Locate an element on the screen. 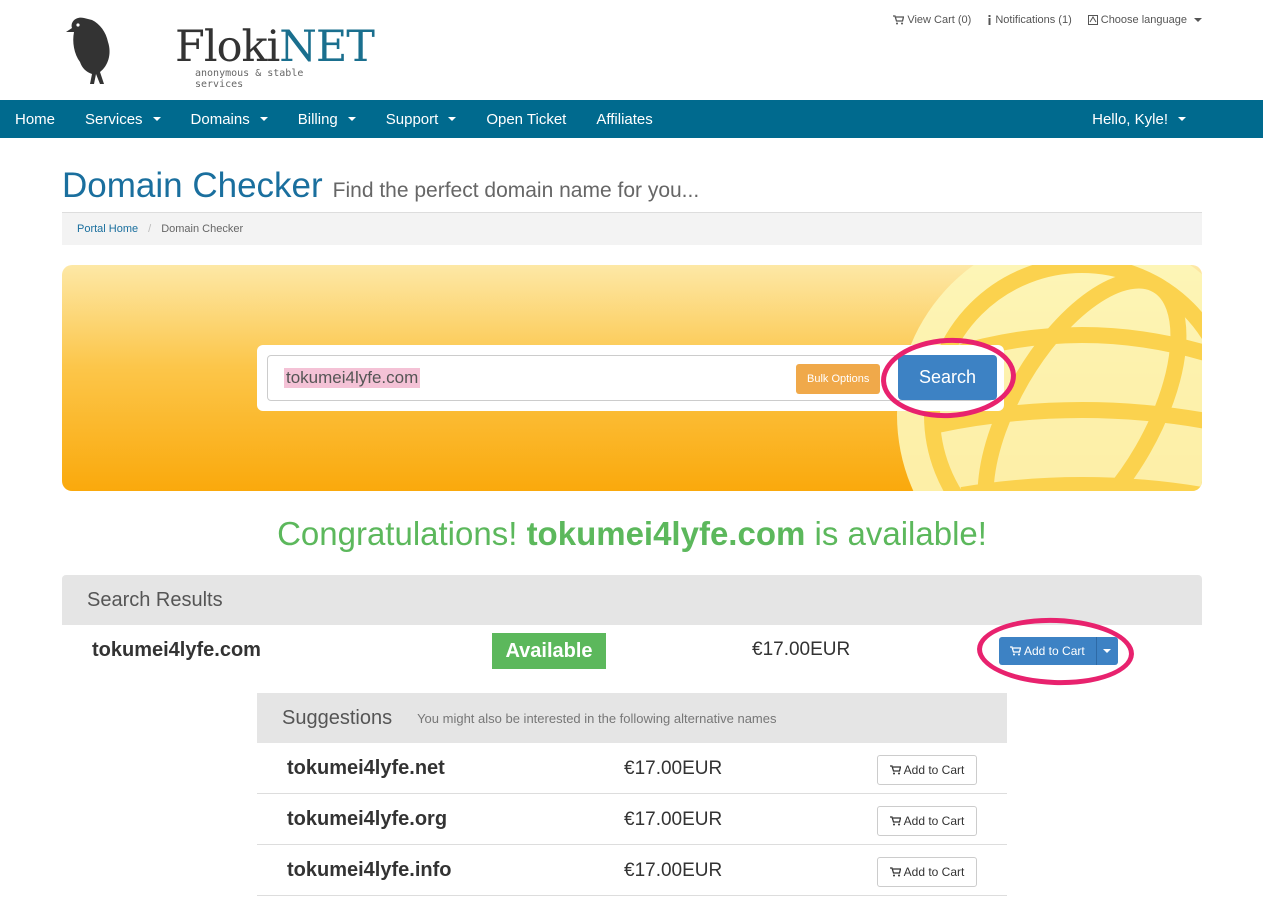  nav-domains: Domains is located at coordinates (229, 119).